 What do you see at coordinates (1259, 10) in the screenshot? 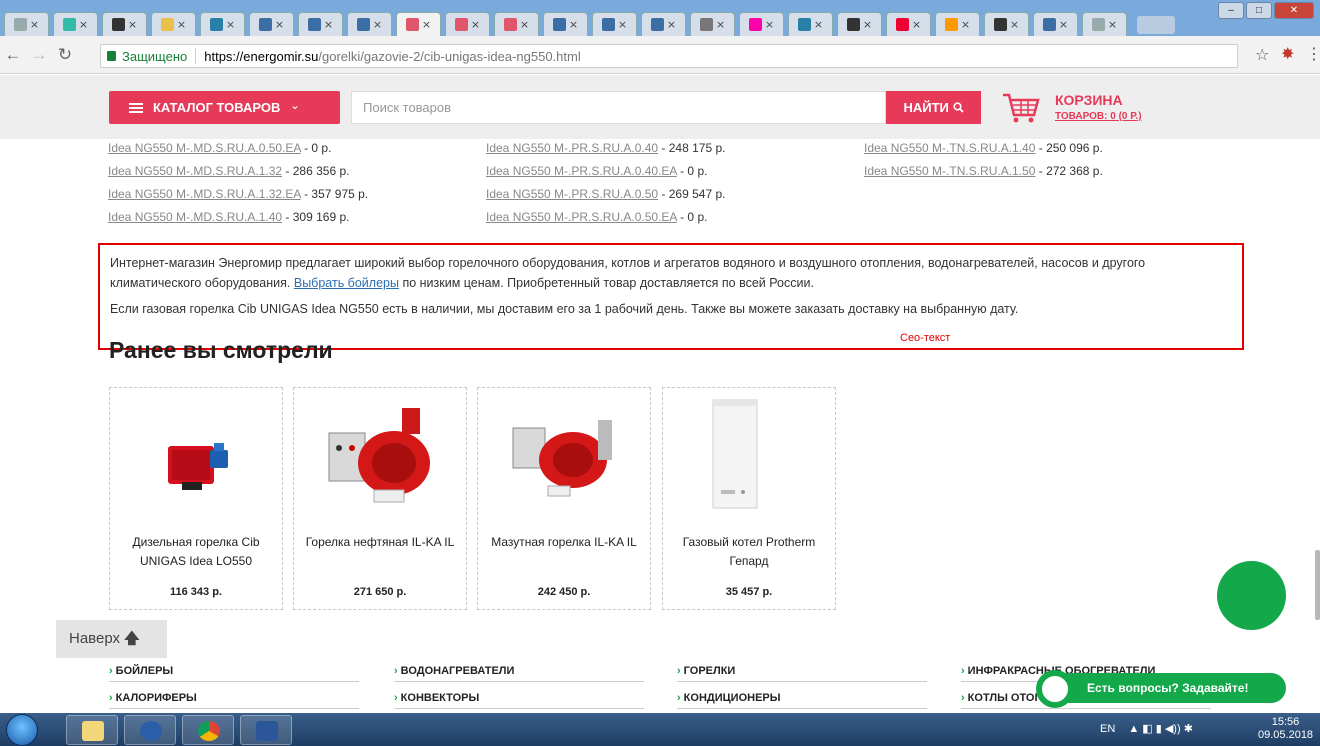
I see `maximize-button: □` at bounding box center [1259, 10].